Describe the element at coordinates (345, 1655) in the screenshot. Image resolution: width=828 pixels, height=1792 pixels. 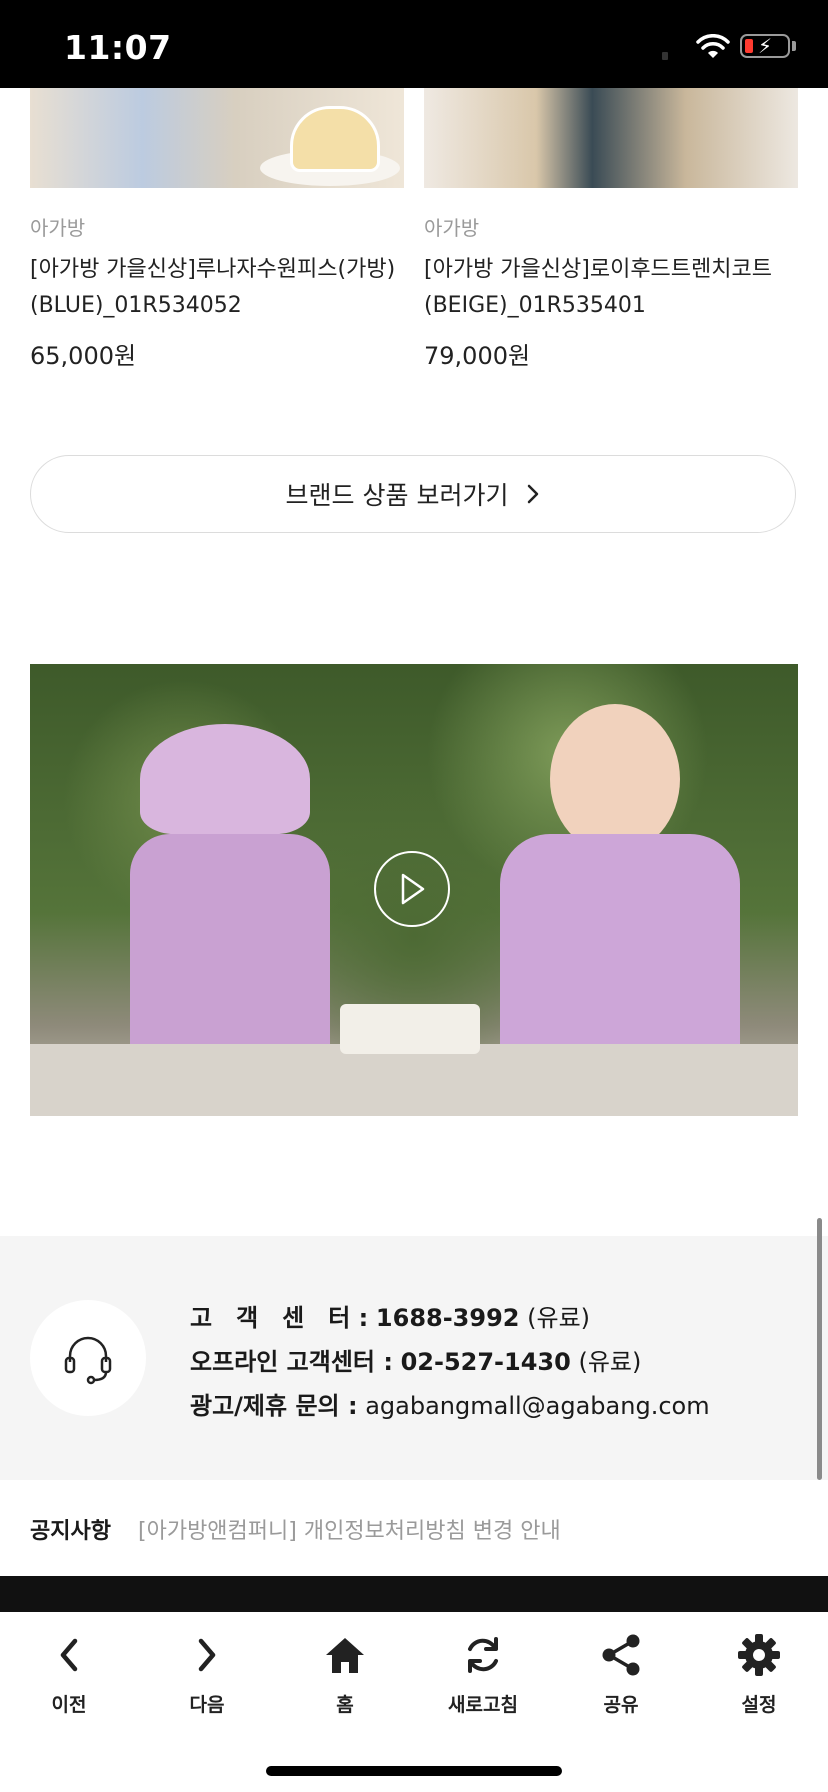
I see `home-icon` at that location.